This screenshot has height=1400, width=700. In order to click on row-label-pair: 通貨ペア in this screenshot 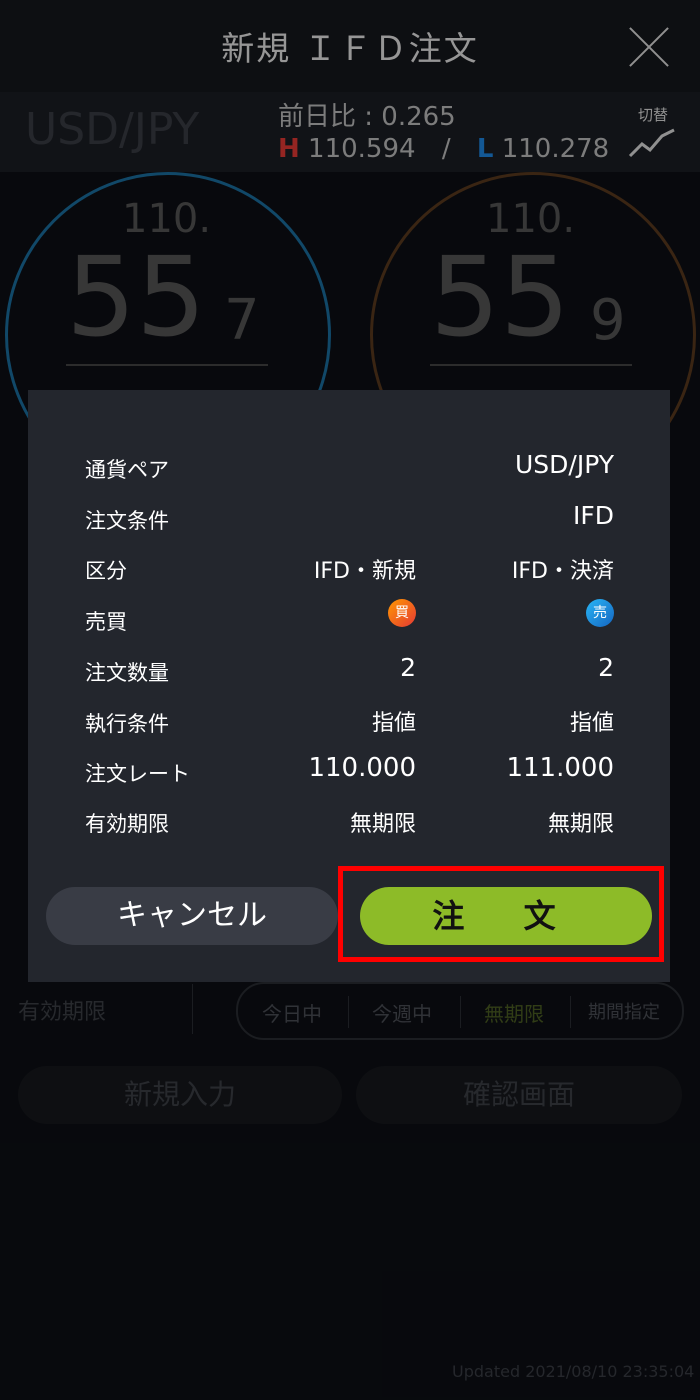, I will do `click(127, 470)`.